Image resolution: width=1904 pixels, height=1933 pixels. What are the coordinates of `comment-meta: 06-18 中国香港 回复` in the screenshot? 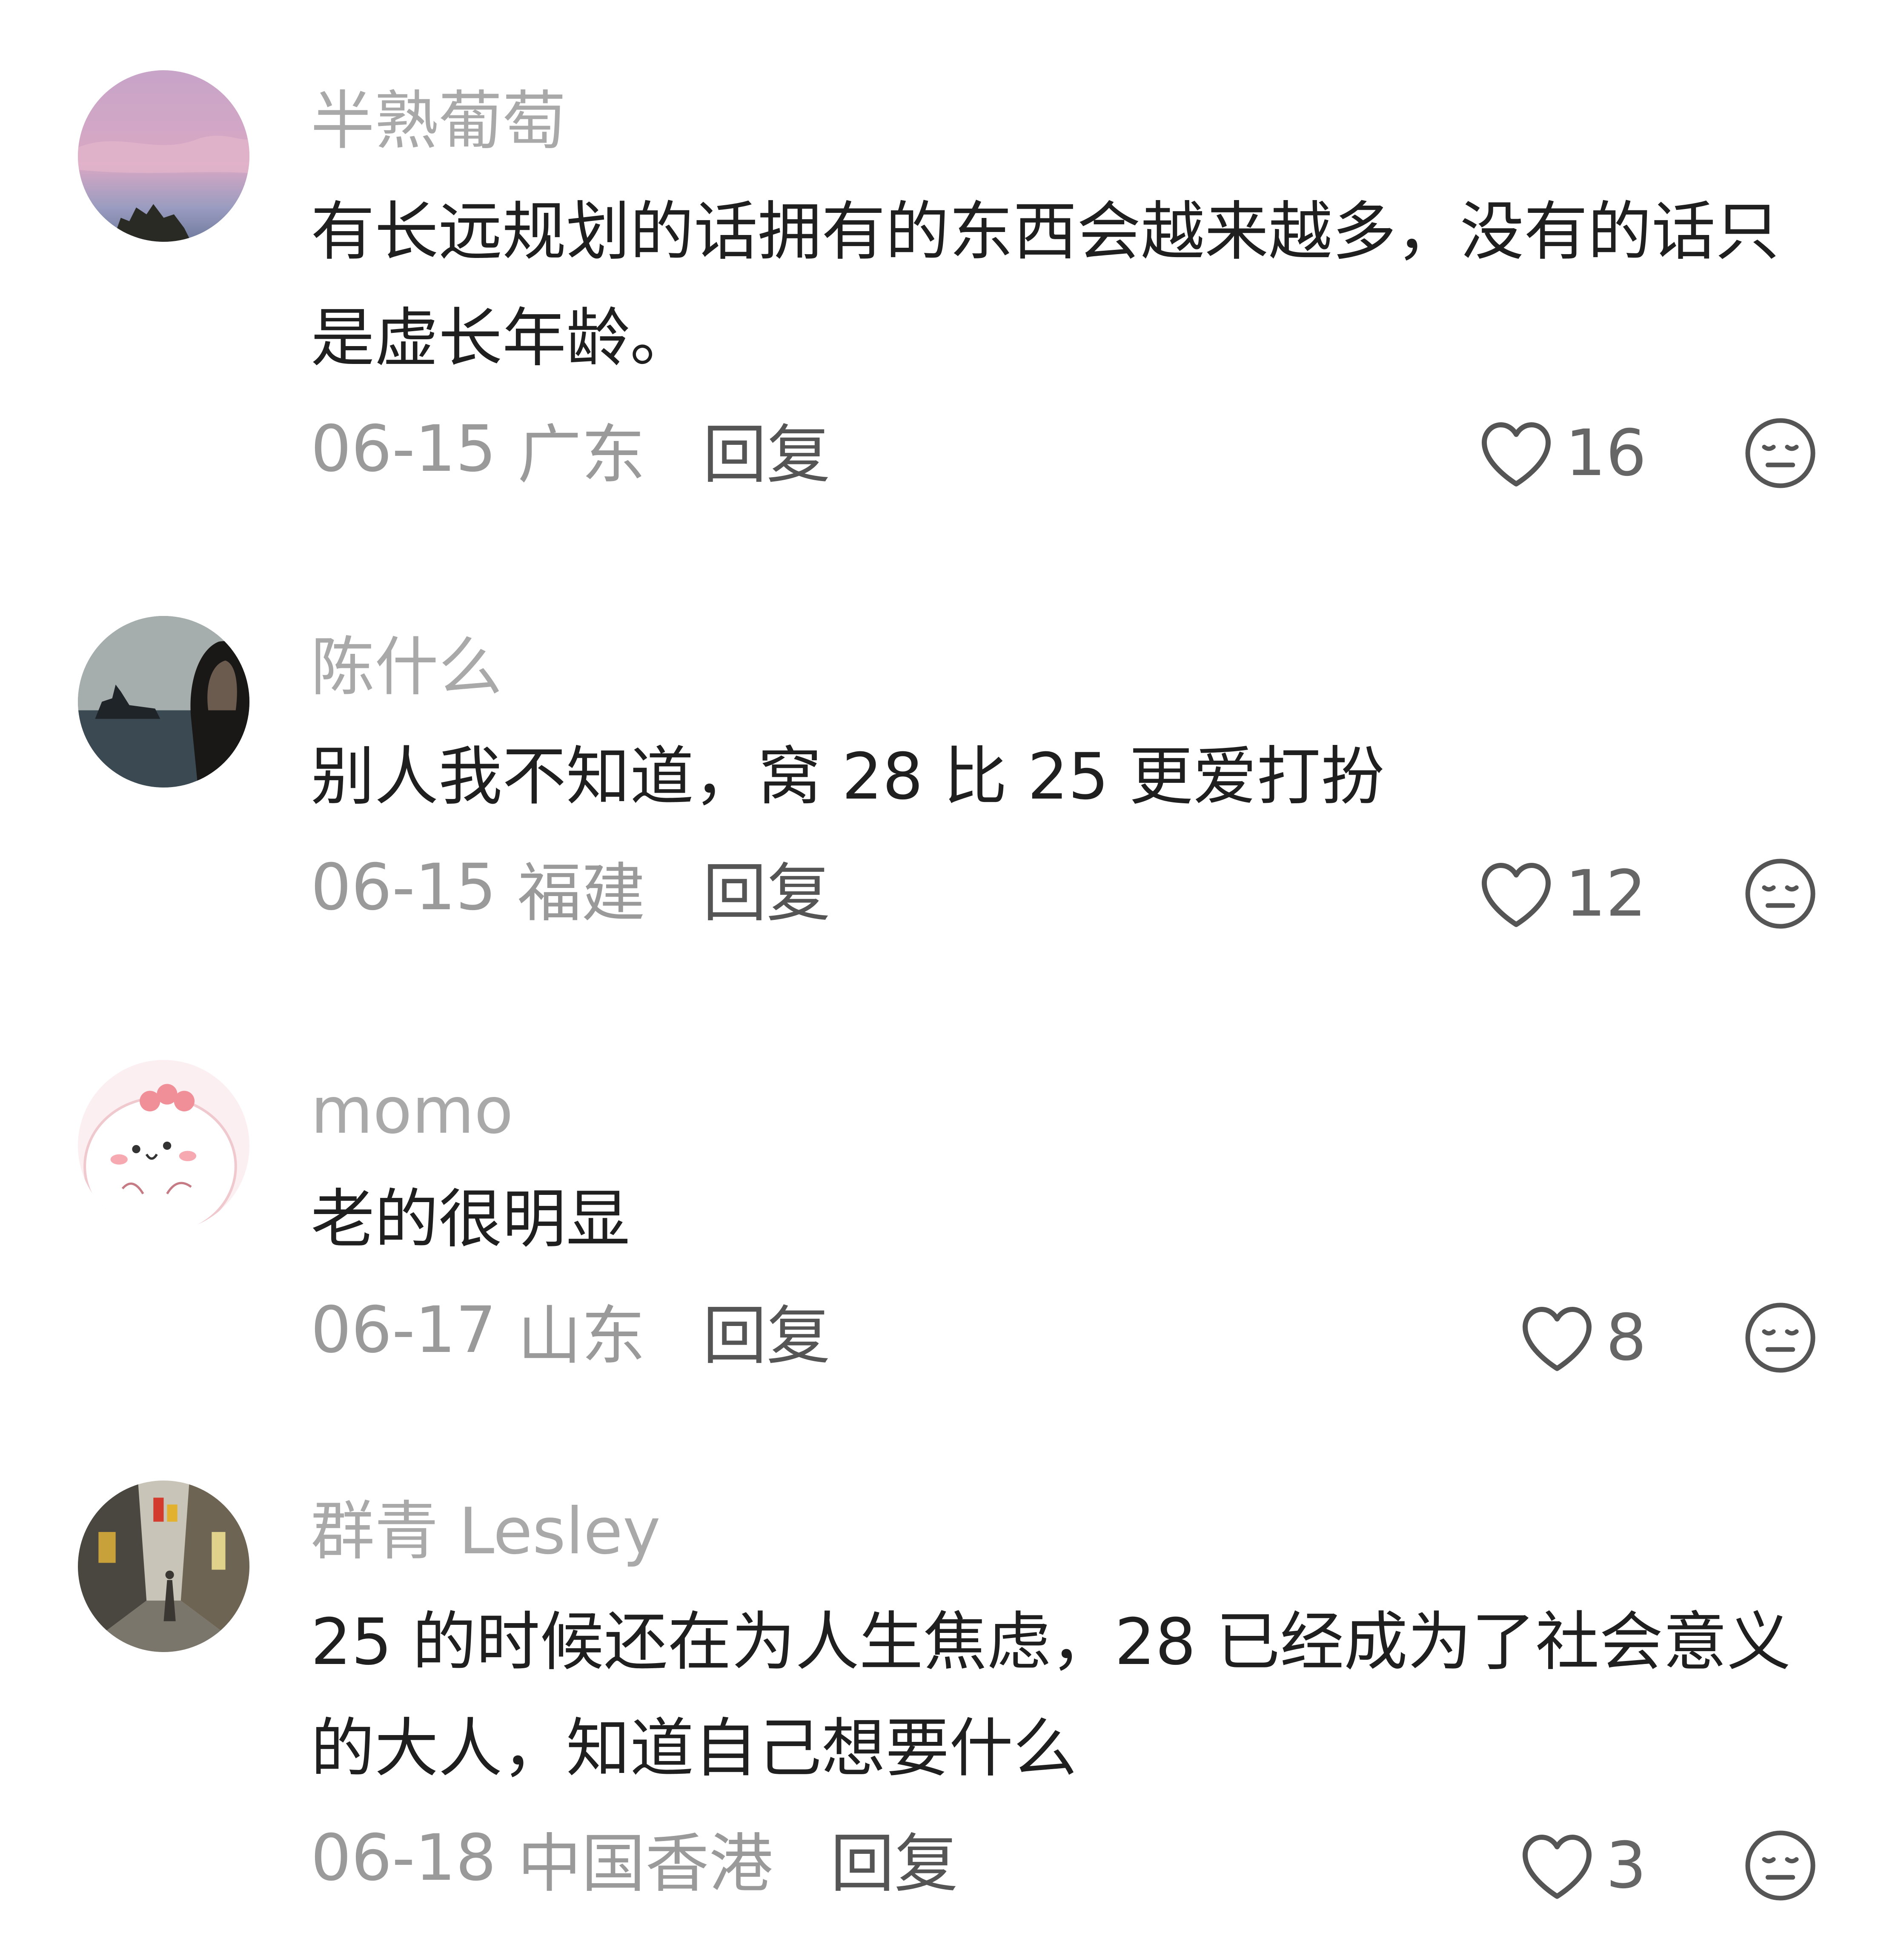 It's located at (634, 1859).